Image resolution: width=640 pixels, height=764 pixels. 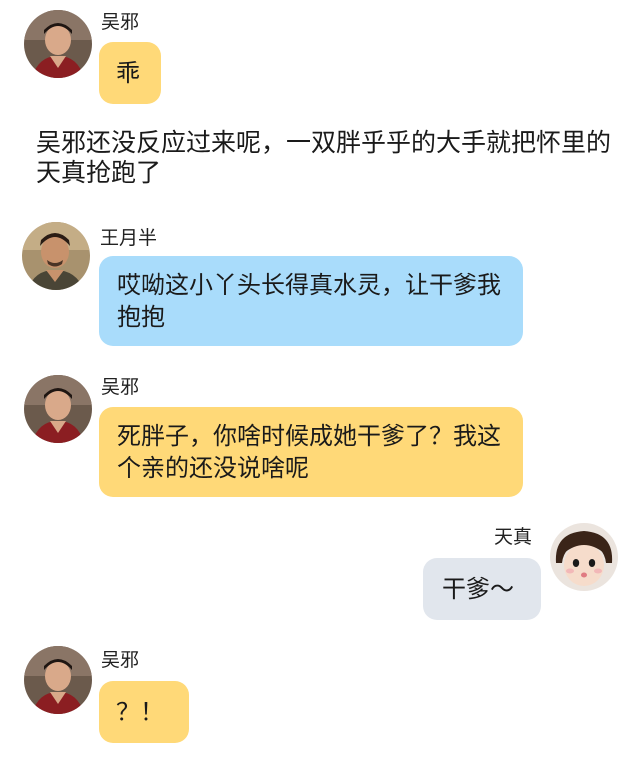 What do you see at coordinates (482, 589) in the screenshot?
I see `message-bubble: 干爹～` at bounding box center [482, 589].